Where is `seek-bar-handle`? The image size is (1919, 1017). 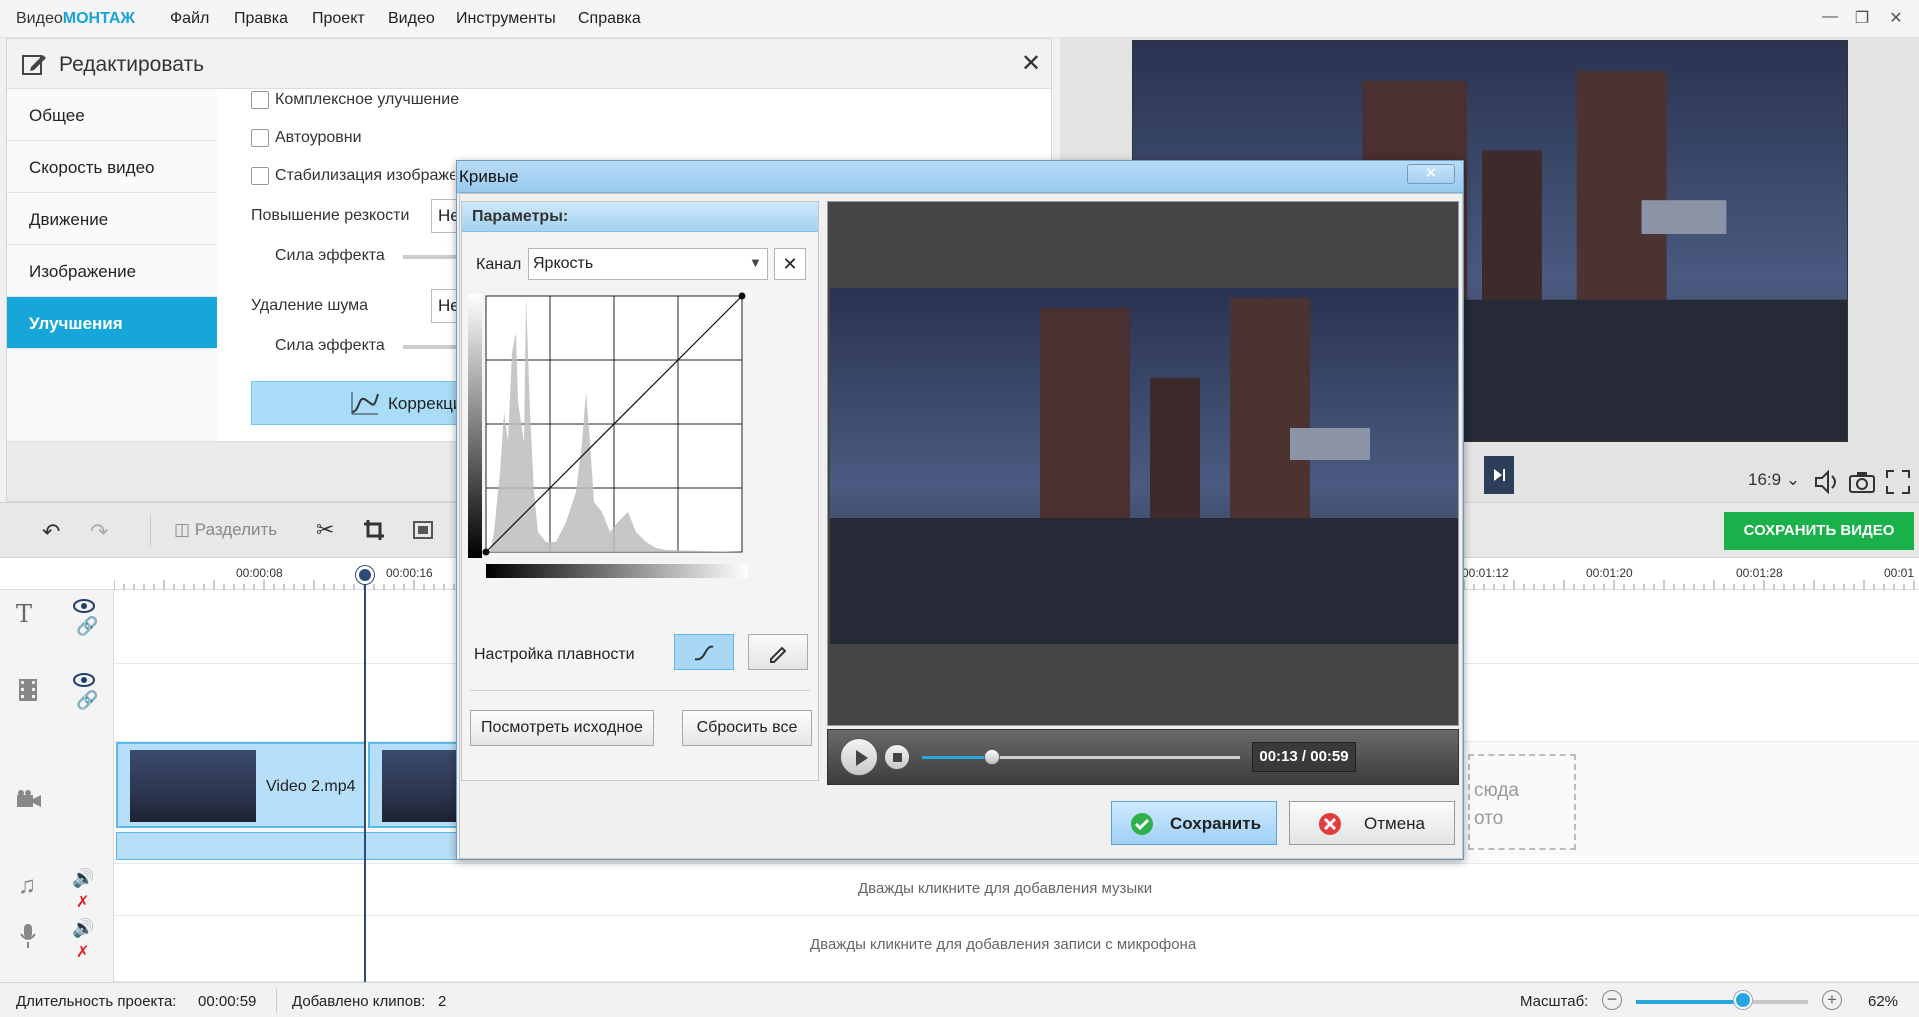
seek-bar-handle is located at coordinates (991, 757).